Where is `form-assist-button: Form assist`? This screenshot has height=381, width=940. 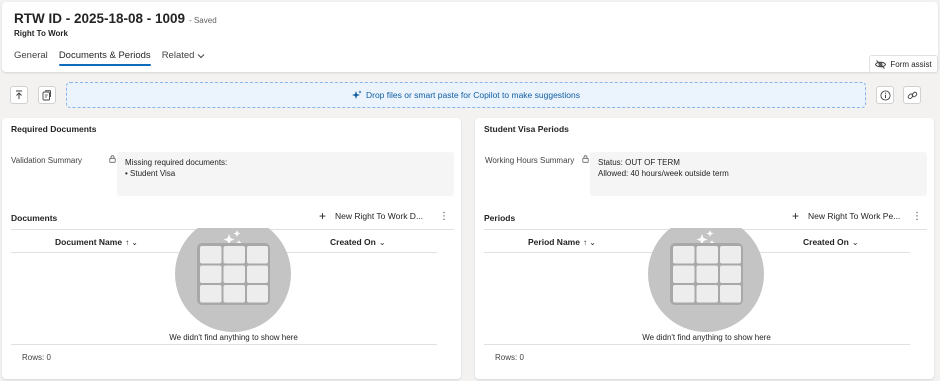
form-assist-button: Form assist is located at coordinates (903, 64).